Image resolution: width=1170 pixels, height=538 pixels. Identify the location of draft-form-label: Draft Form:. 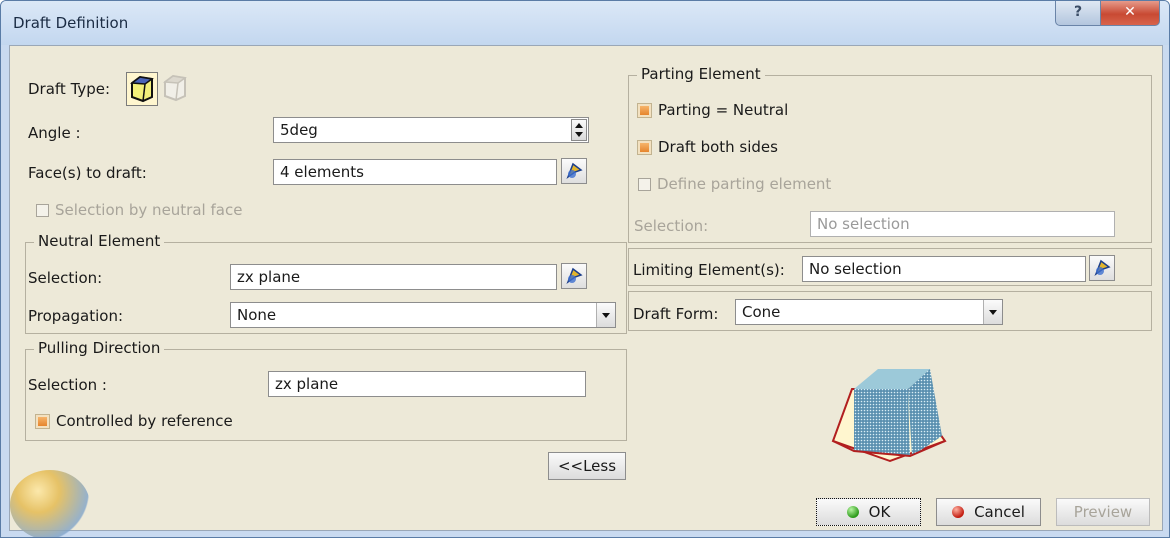
(676, 314).